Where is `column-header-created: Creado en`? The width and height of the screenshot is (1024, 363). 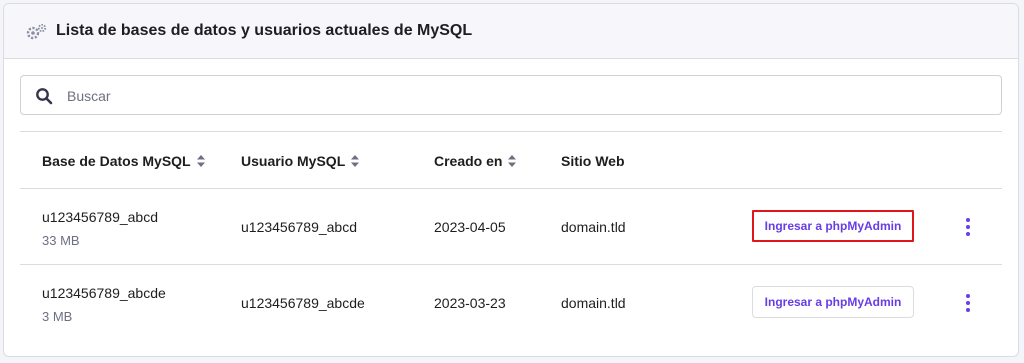
column-header-created: Creado en is located at coordinates (475, 161).